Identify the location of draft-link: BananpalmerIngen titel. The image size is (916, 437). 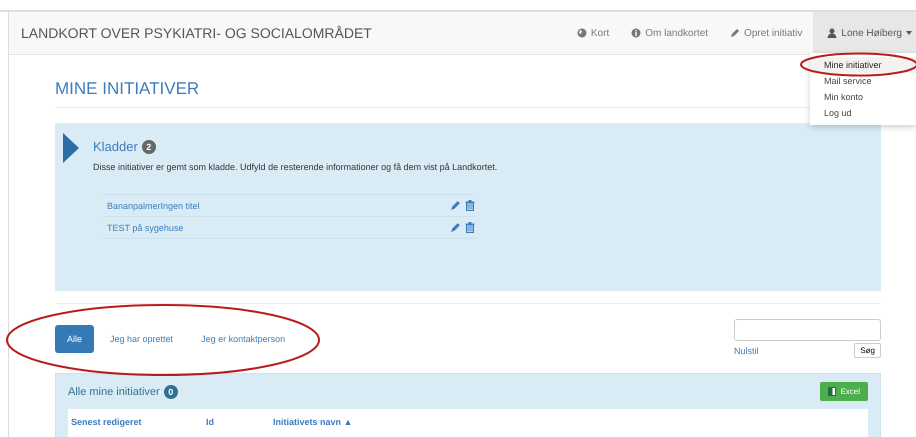
(153, 205).